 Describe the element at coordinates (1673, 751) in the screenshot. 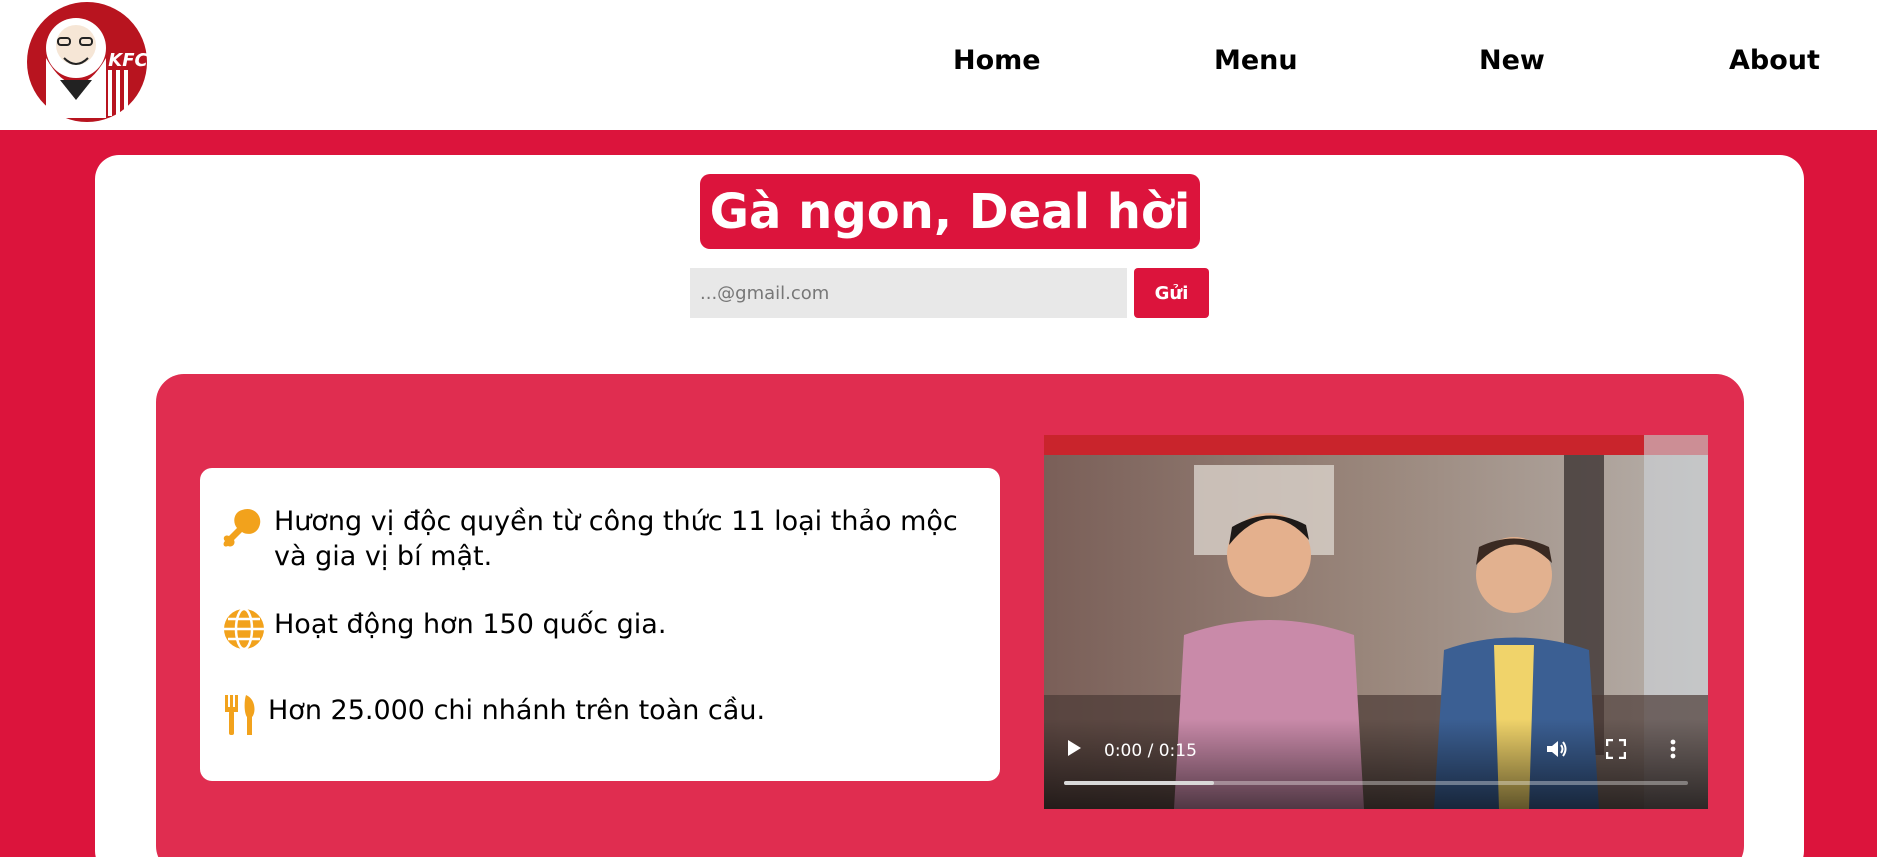

I see `more-options-icon` at that location.